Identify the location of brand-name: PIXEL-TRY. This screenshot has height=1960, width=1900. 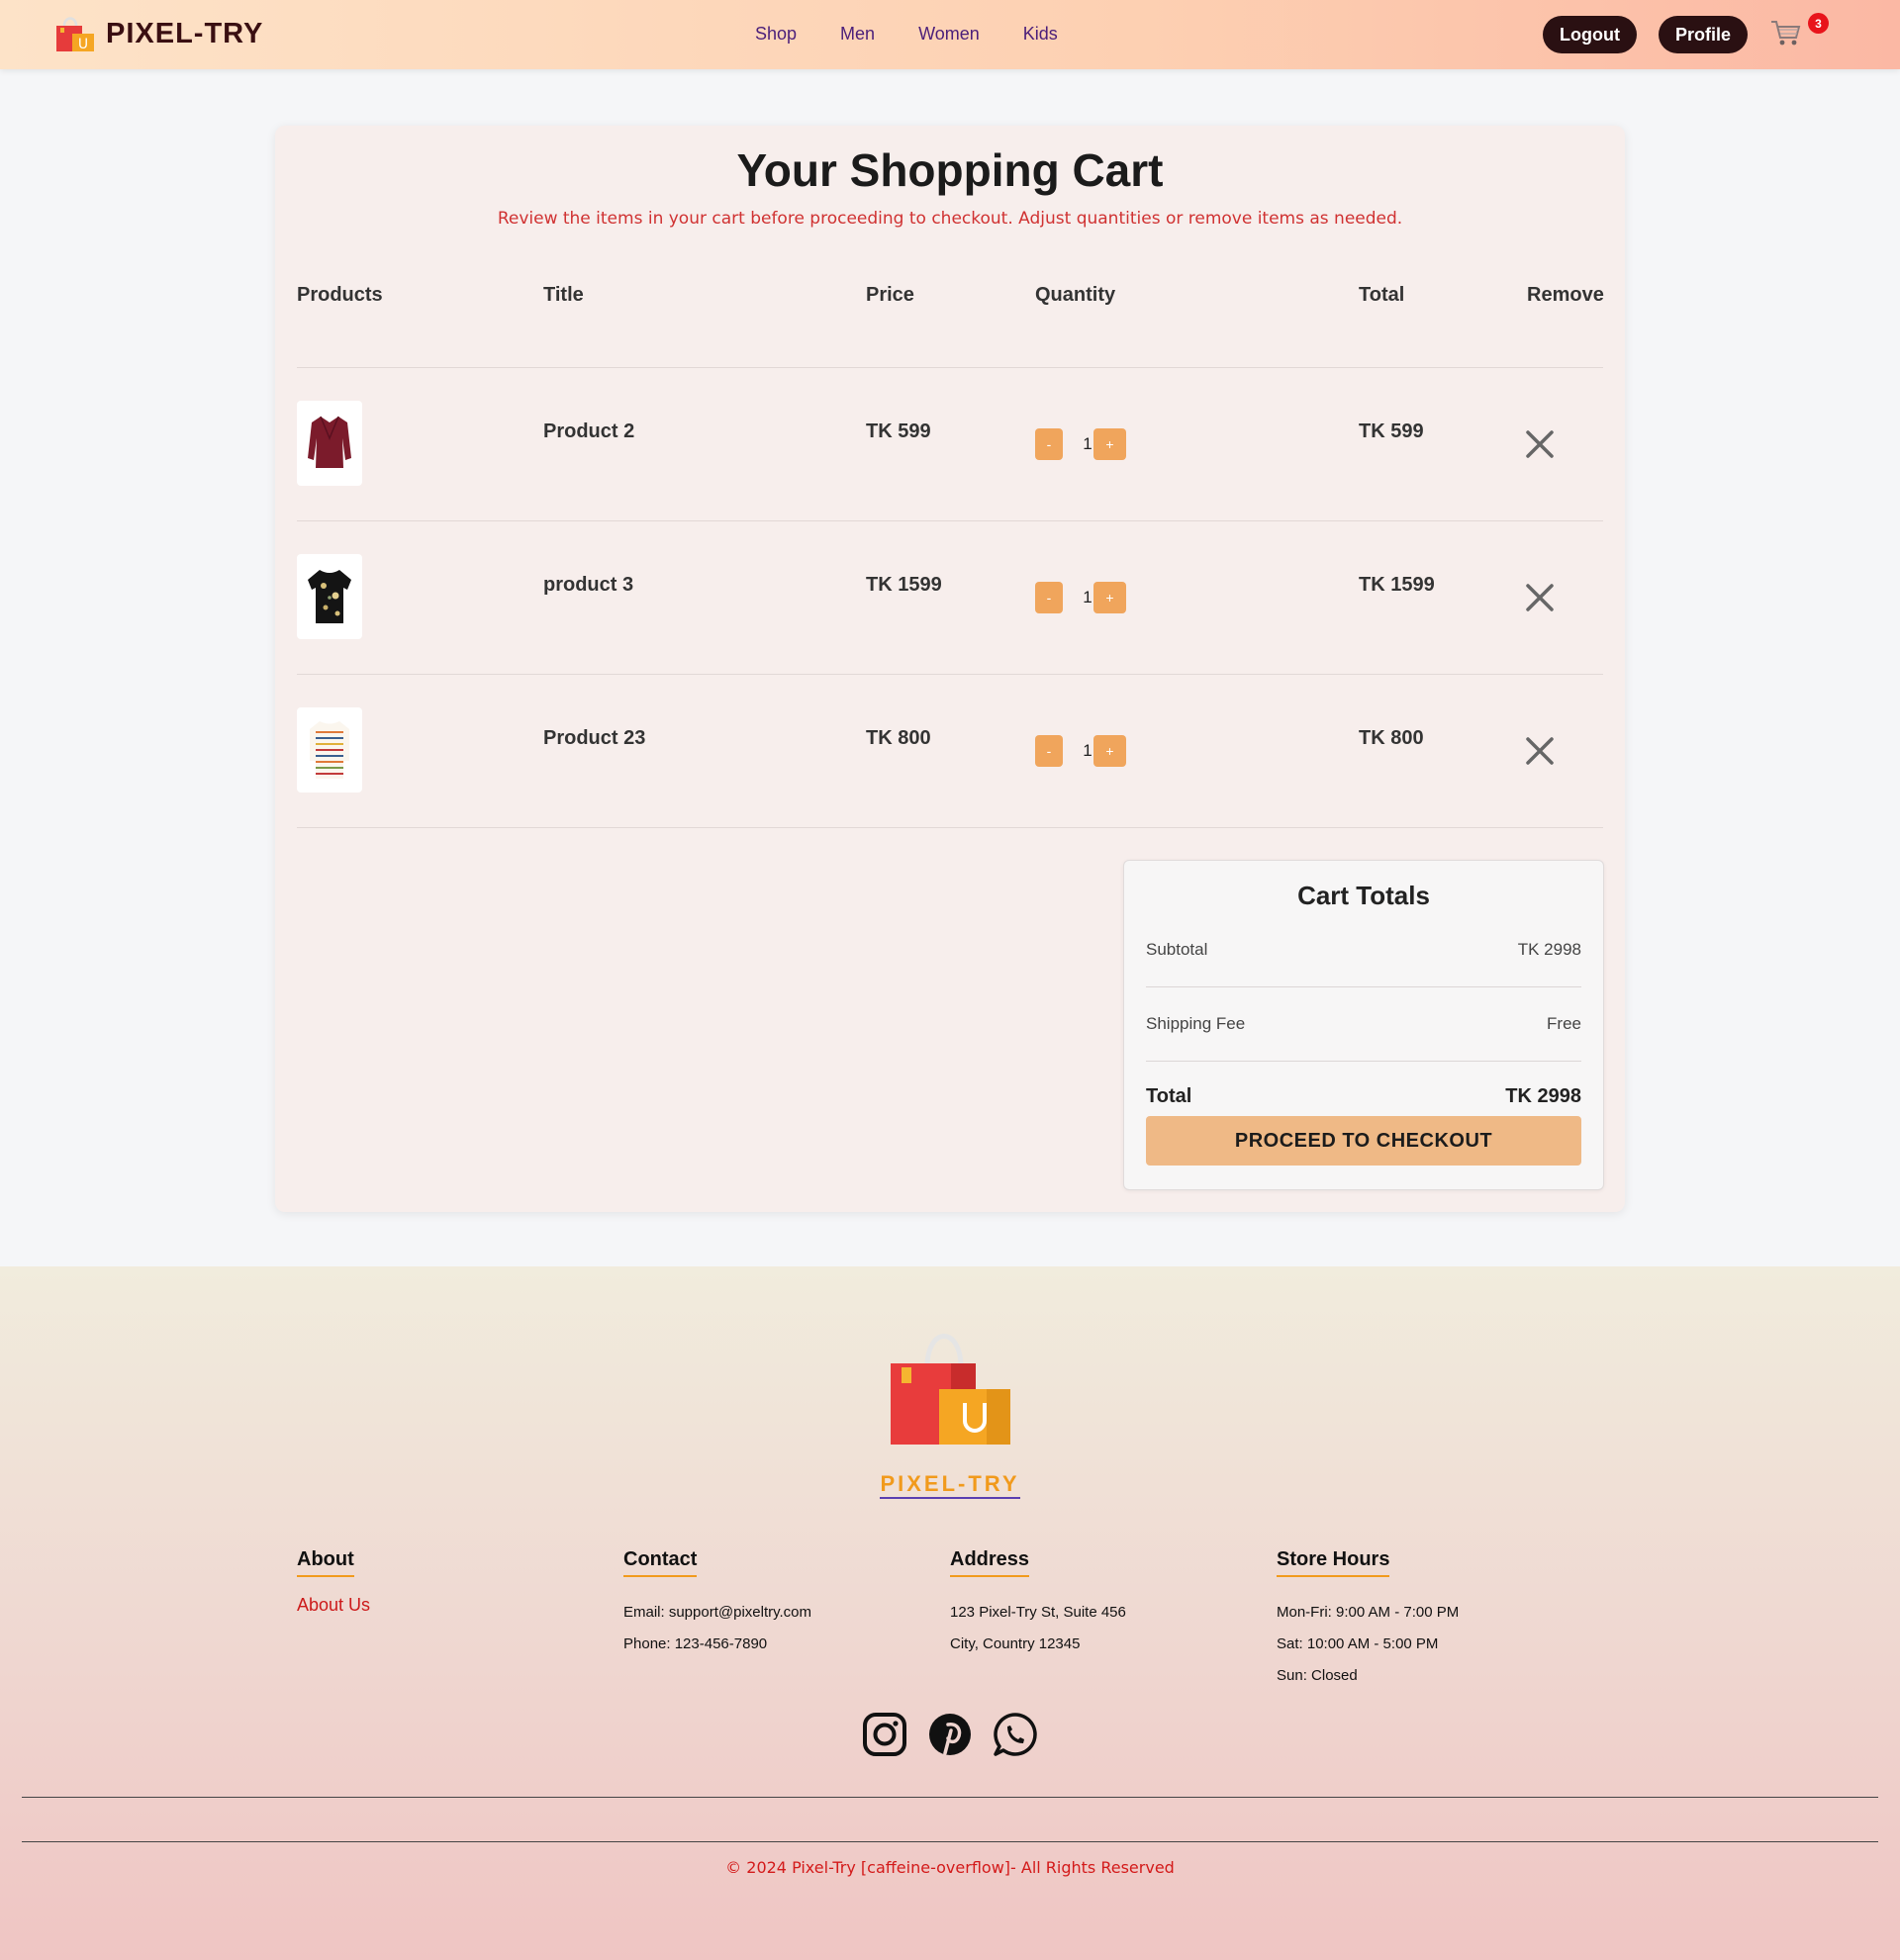
(185, 33).